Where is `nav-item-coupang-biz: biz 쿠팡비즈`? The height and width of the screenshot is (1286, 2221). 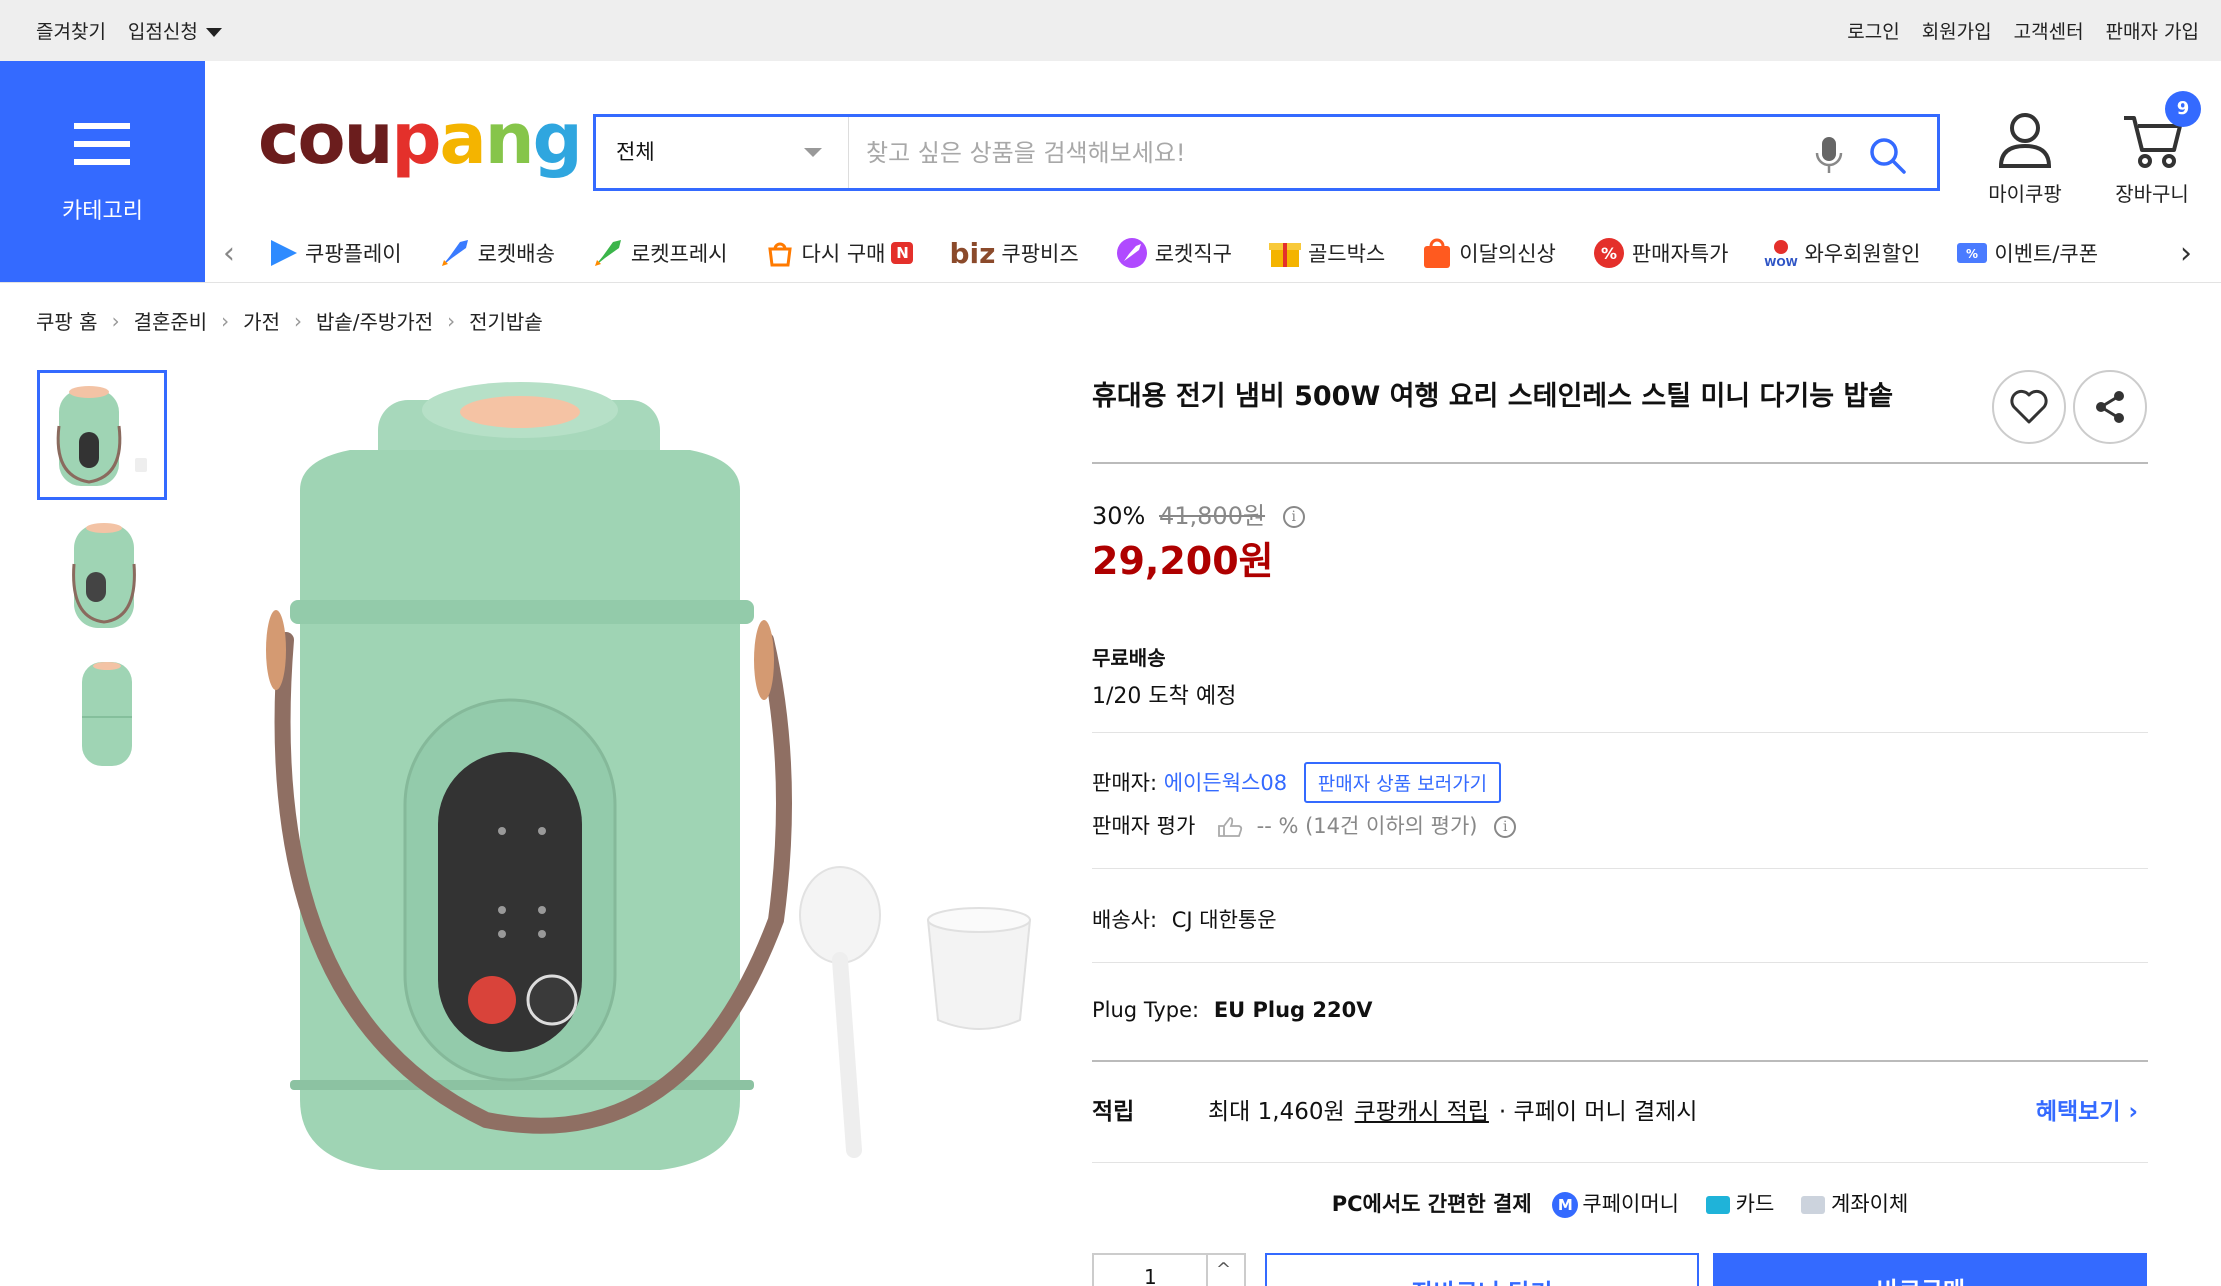
nav-item-coupang-biz: biz 쿠팡비즈 is located at coordinates (1013, 253).